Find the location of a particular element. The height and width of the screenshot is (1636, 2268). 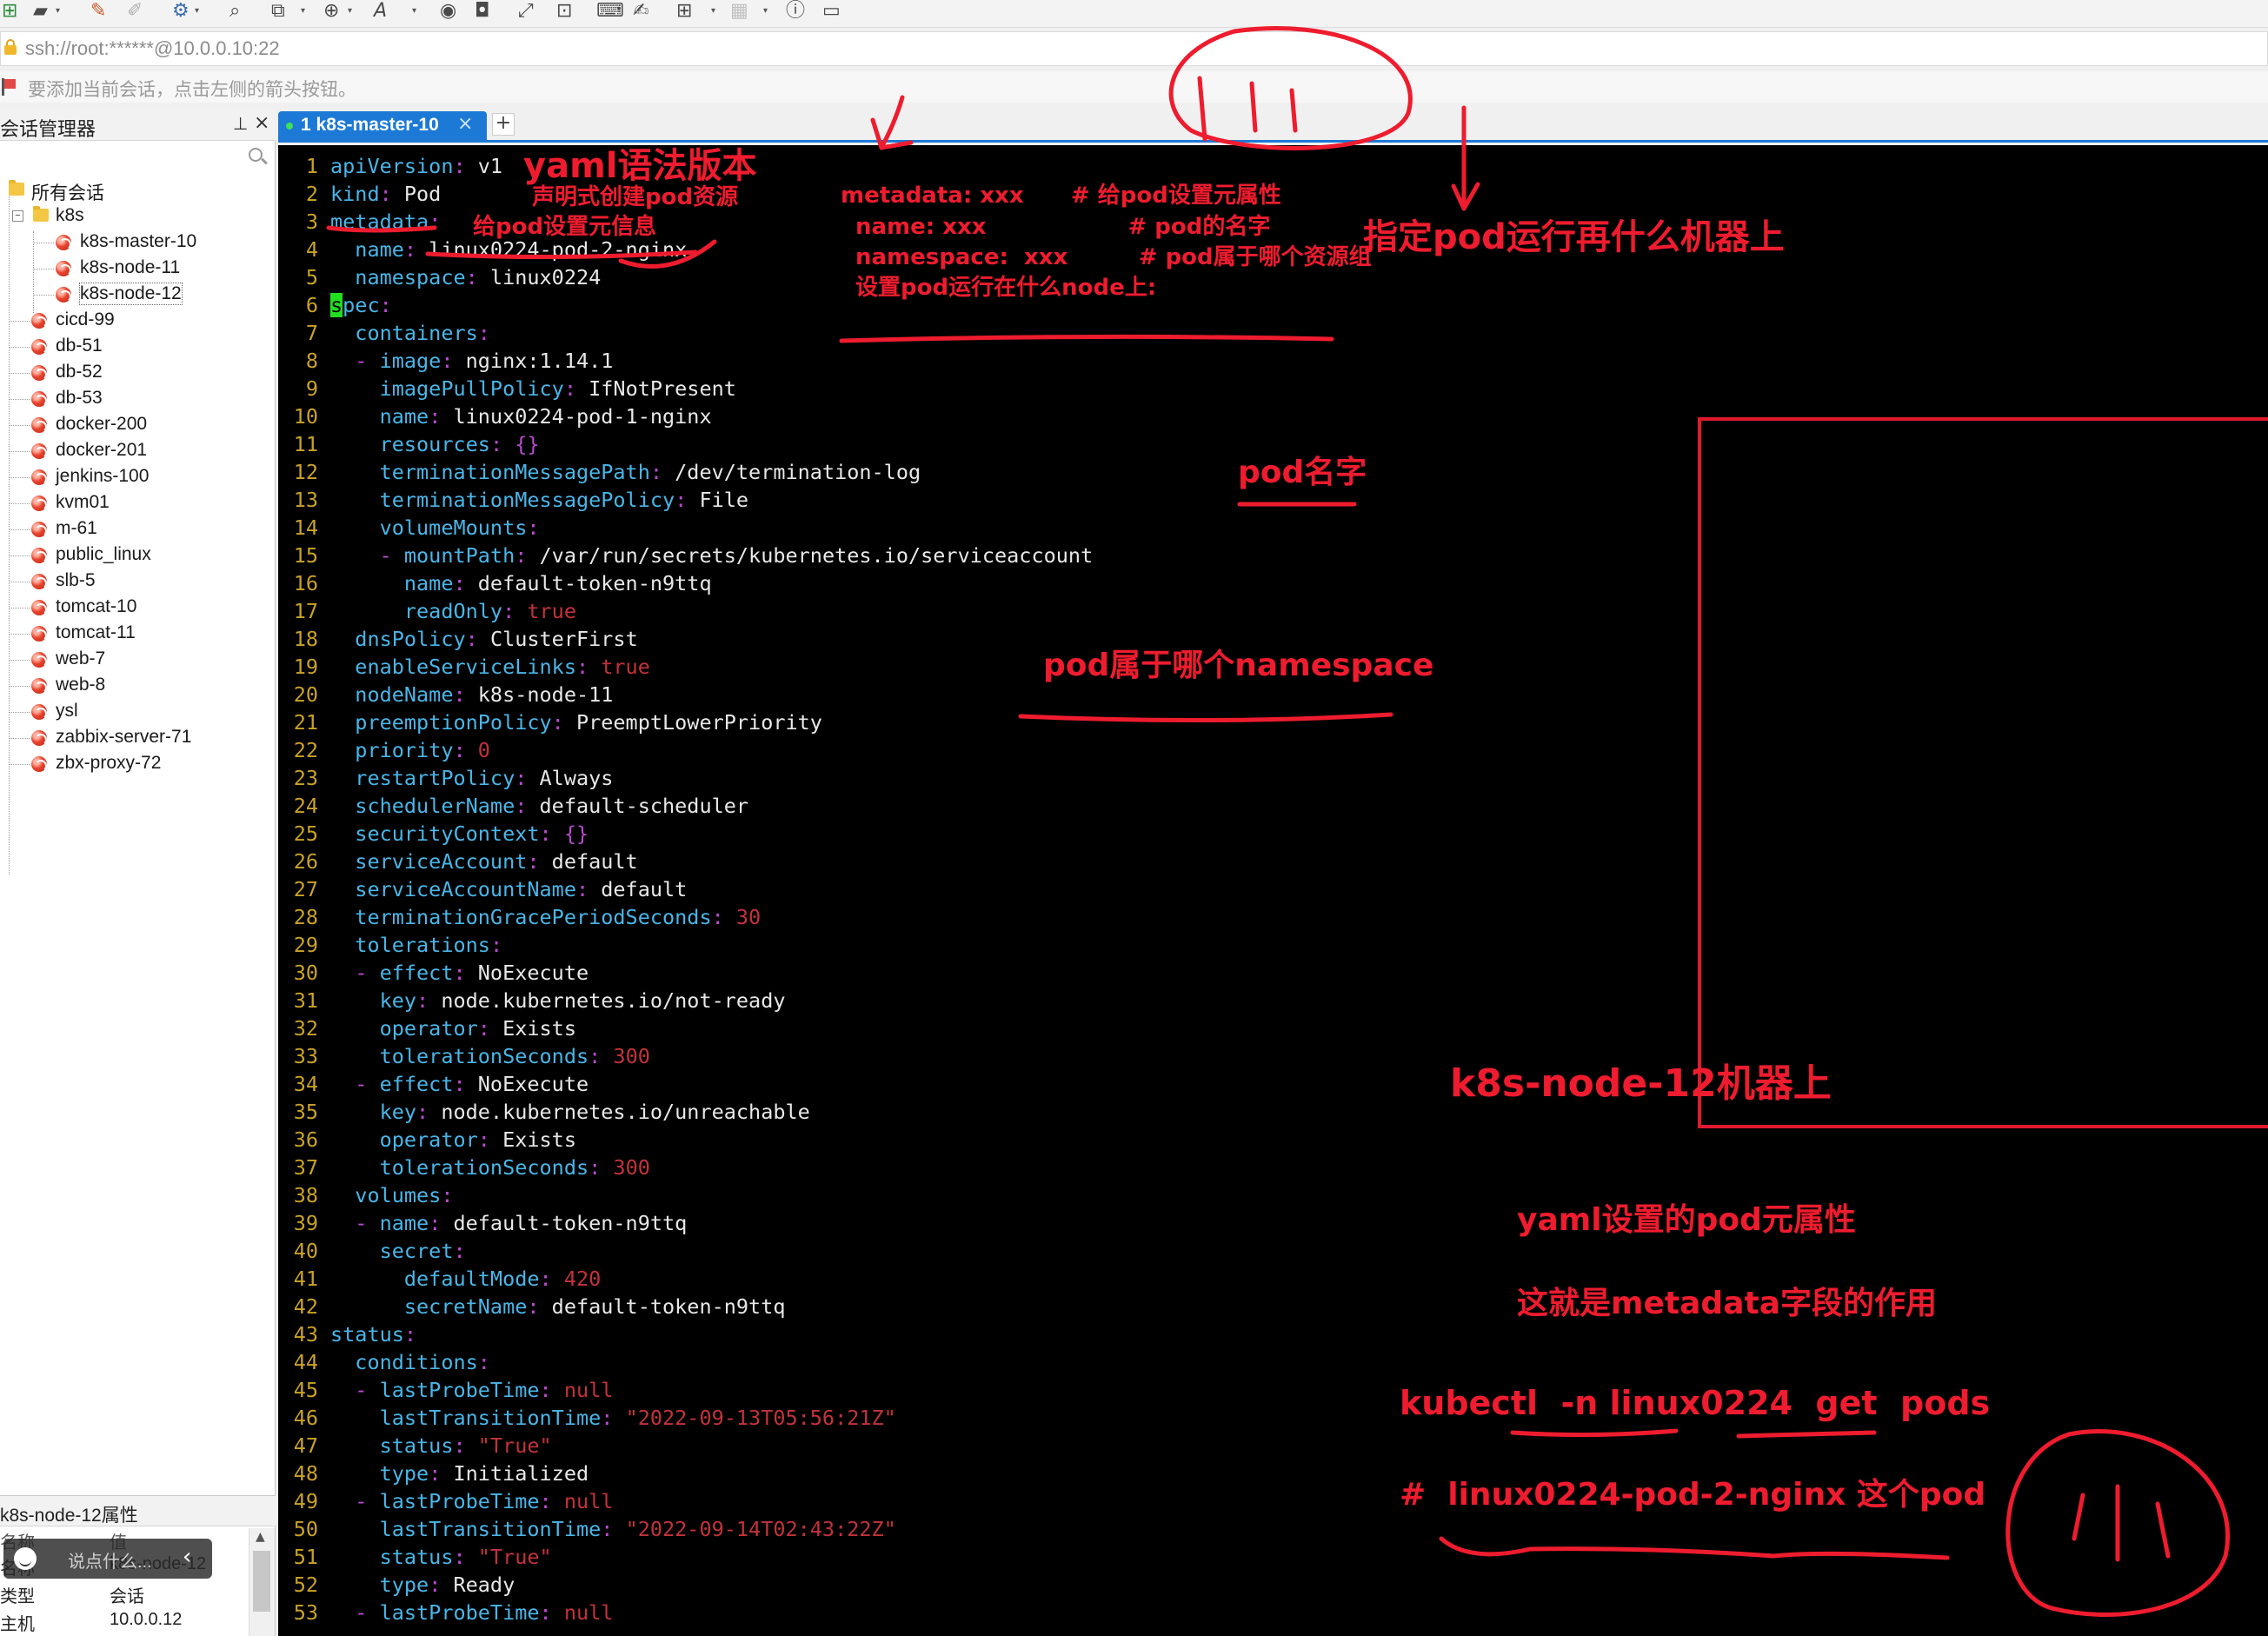

font-icon: A is located at coordinates (380, 12).